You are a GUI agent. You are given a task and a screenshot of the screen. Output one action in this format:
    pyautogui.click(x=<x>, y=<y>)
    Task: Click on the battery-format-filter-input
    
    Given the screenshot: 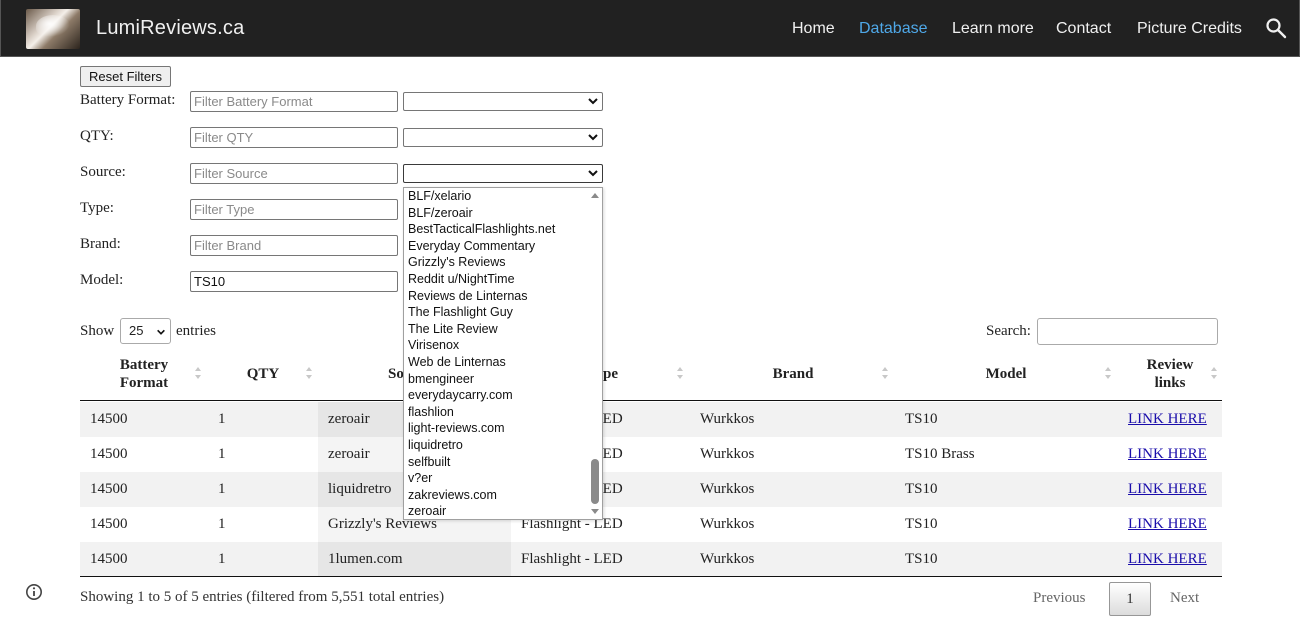 What is the action you would take?
    pyautogui.click(x=294, y=101)
    